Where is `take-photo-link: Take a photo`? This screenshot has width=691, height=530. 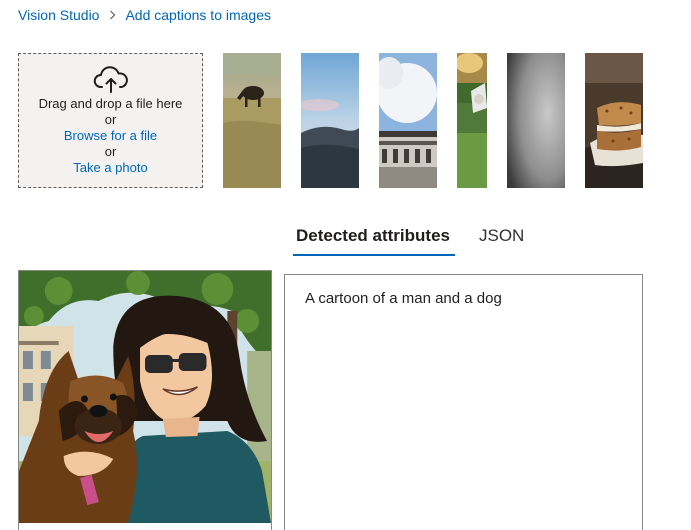 take-photo-link: Take a photo is located at coordinates (110, 168).